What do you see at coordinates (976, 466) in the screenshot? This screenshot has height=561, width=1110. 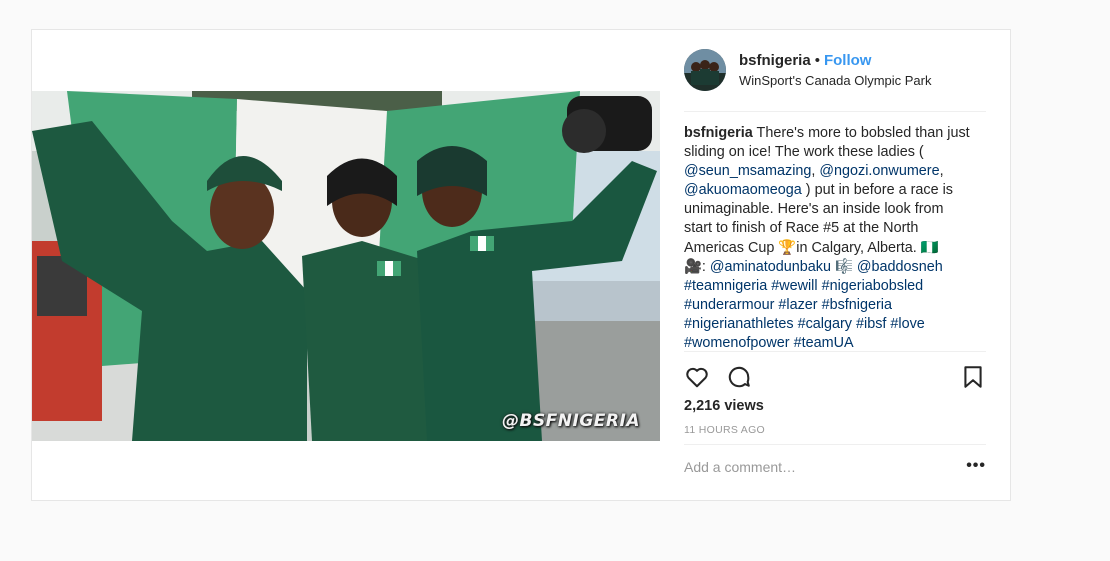 I see `more-options-icon: •••` at bounding box center [976, 466].